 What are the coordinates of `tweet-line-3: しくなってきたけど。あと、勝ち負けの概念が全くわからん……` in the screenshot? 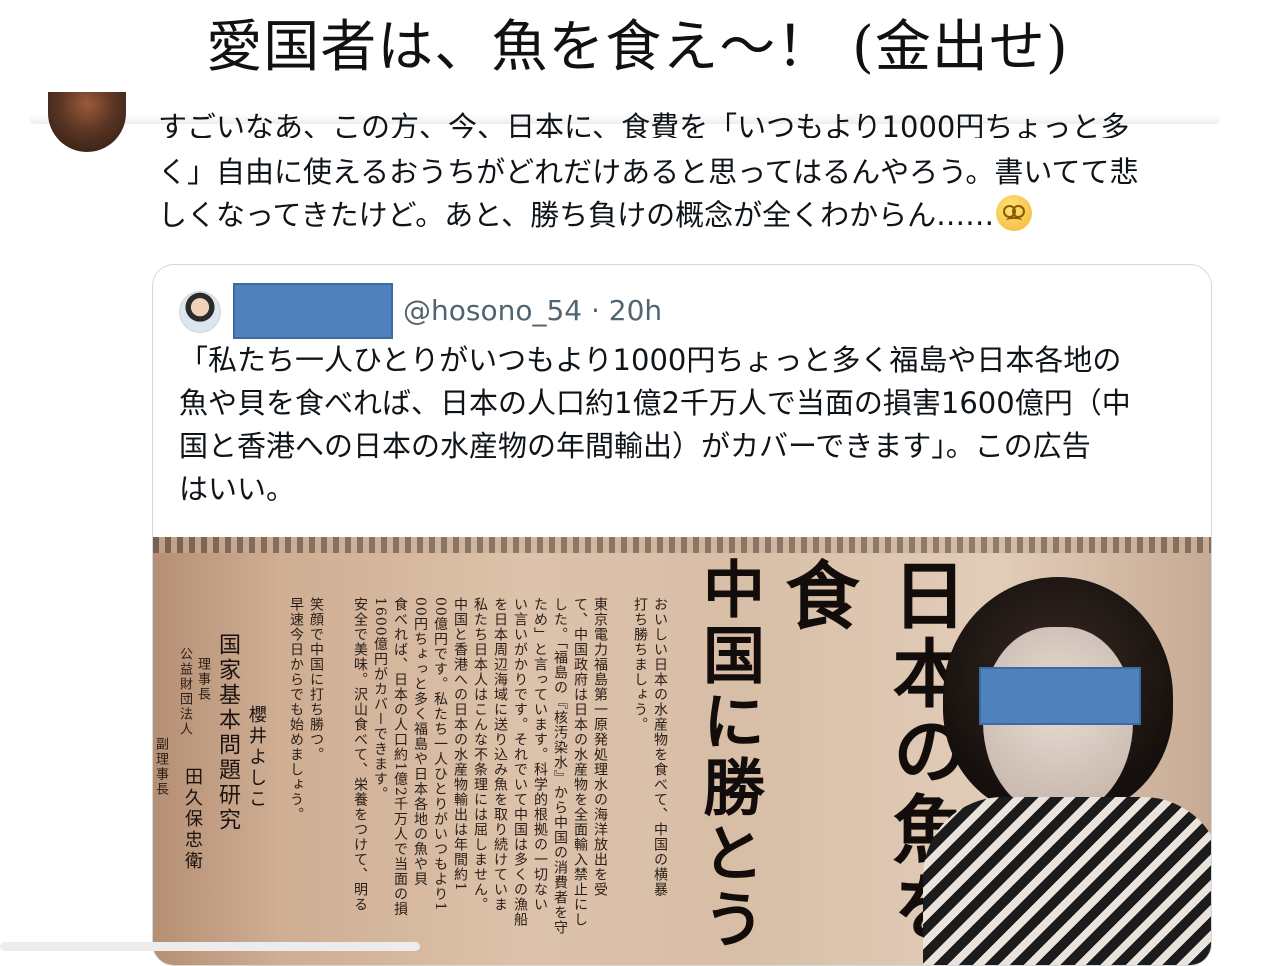 It's located at (688, 215).